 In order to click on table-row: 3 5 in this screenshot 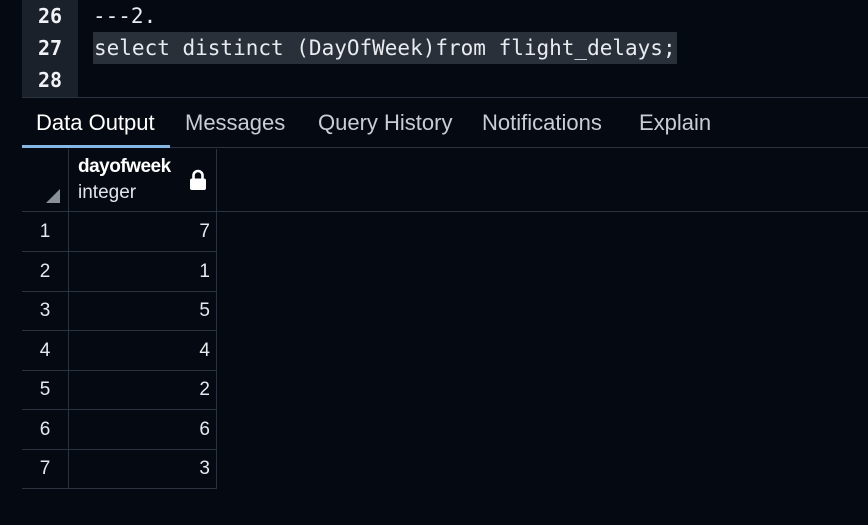, I will do `click(119, 311)`.